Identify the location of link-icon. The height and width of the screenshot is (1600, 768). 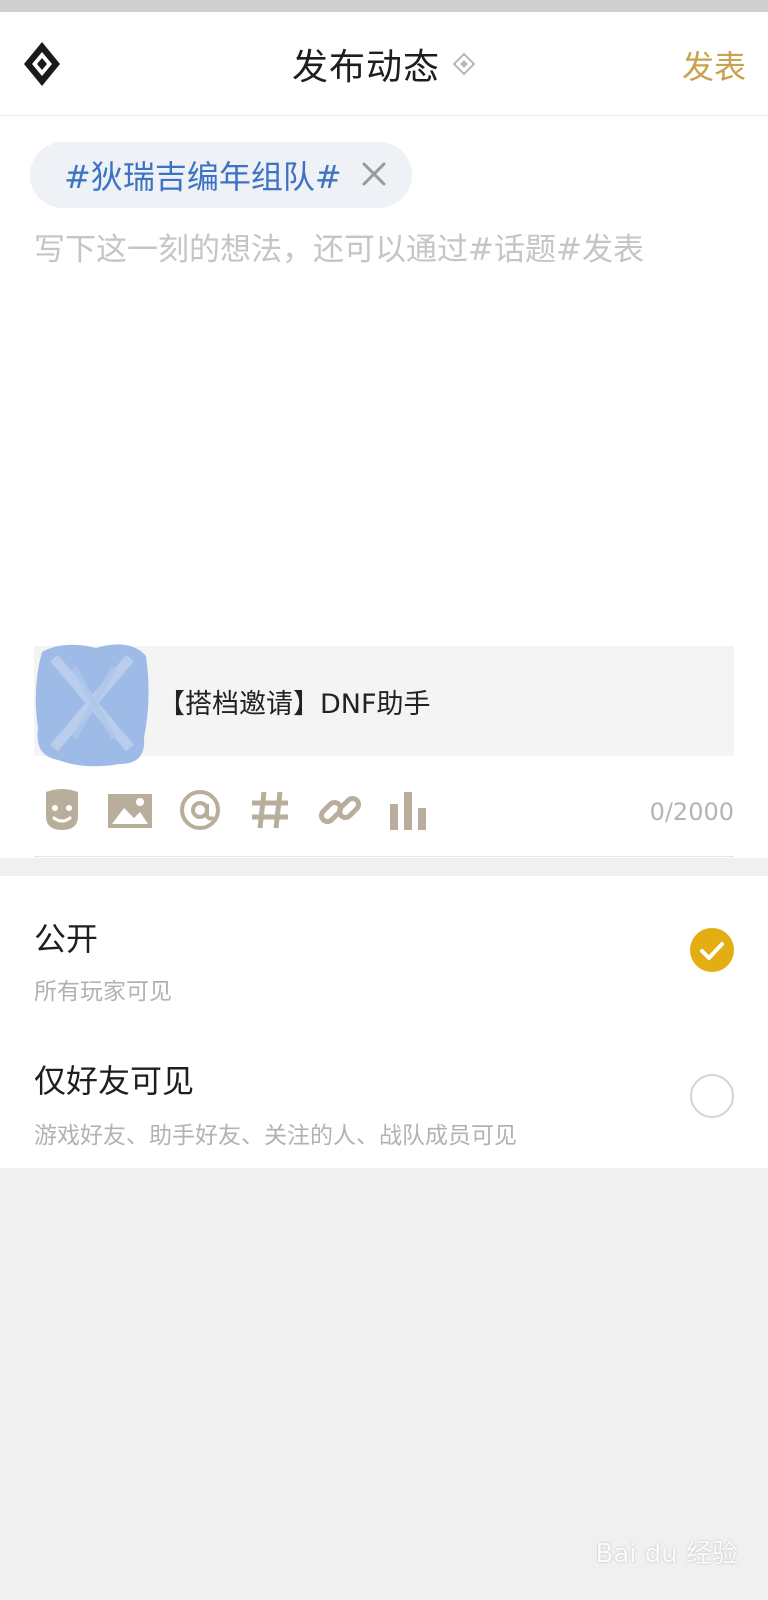
(340, 810).